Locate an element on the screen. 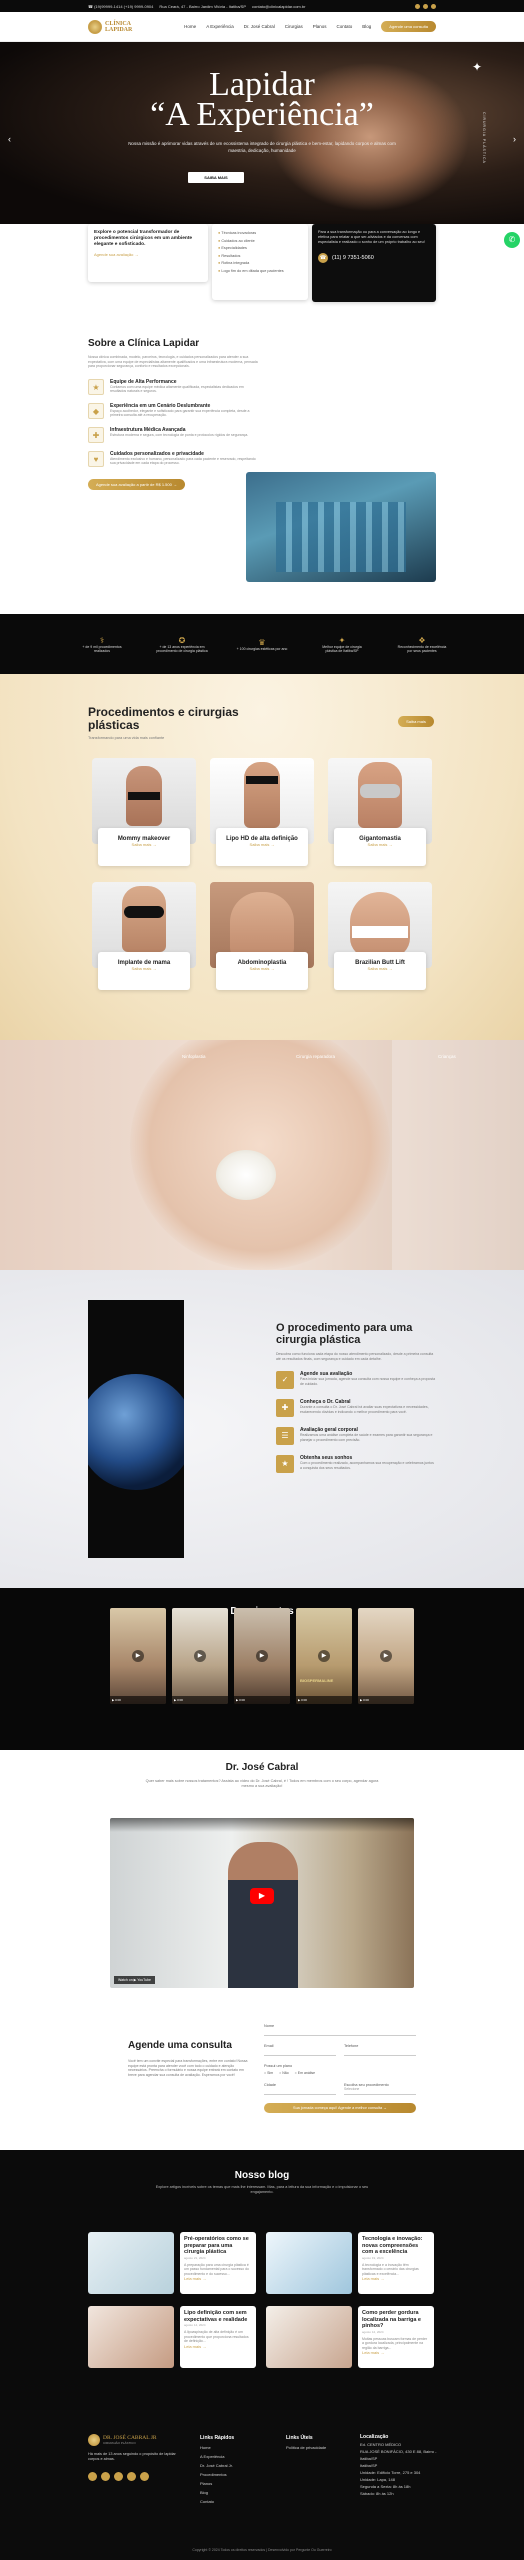 This screenshot has width=524, height=2560. footer-link: Procedimentos is located at coordinates (217, 2474).